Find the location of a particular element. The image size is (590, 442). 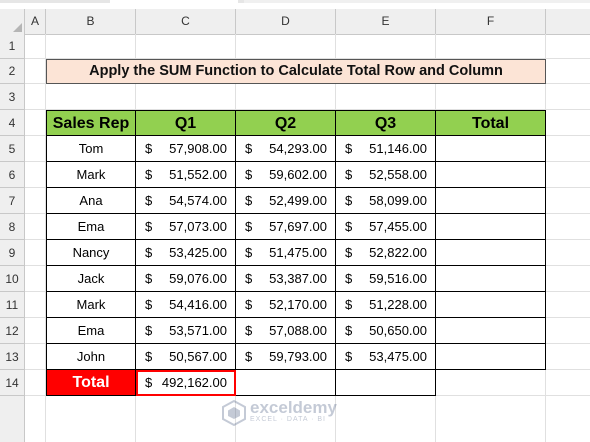

row-header-11: 11 is located at coordinates (12, 305).